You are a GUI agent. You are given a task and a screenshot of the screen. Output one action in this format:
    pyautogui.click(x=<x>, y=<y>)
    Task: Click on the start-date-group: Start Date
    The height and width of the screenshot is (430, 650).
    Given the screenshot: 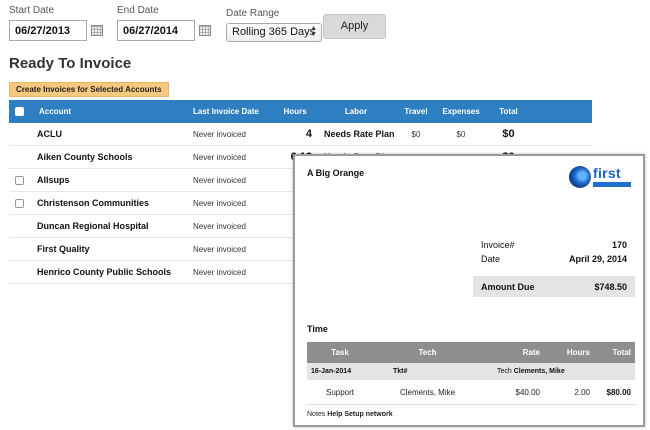 What is the action you would take?
    pyautogui.click(x=56, y=23)
    